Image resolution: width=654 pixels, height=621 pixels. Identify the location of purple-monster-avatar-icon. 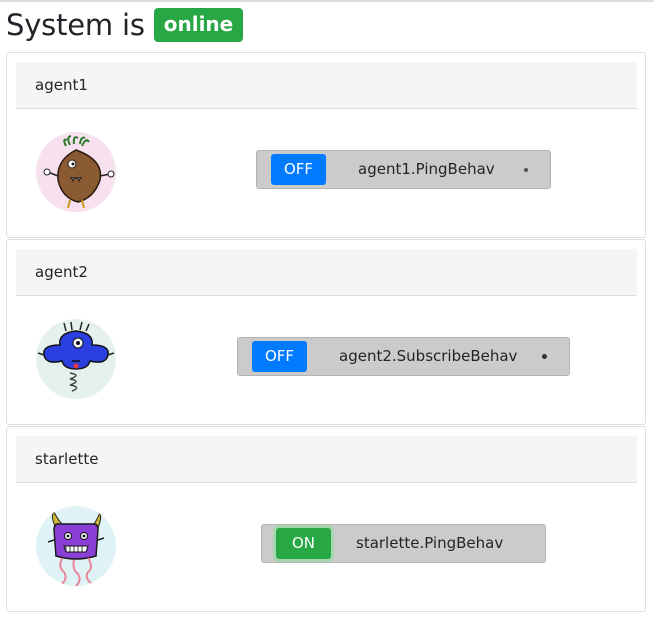
(76, 546).